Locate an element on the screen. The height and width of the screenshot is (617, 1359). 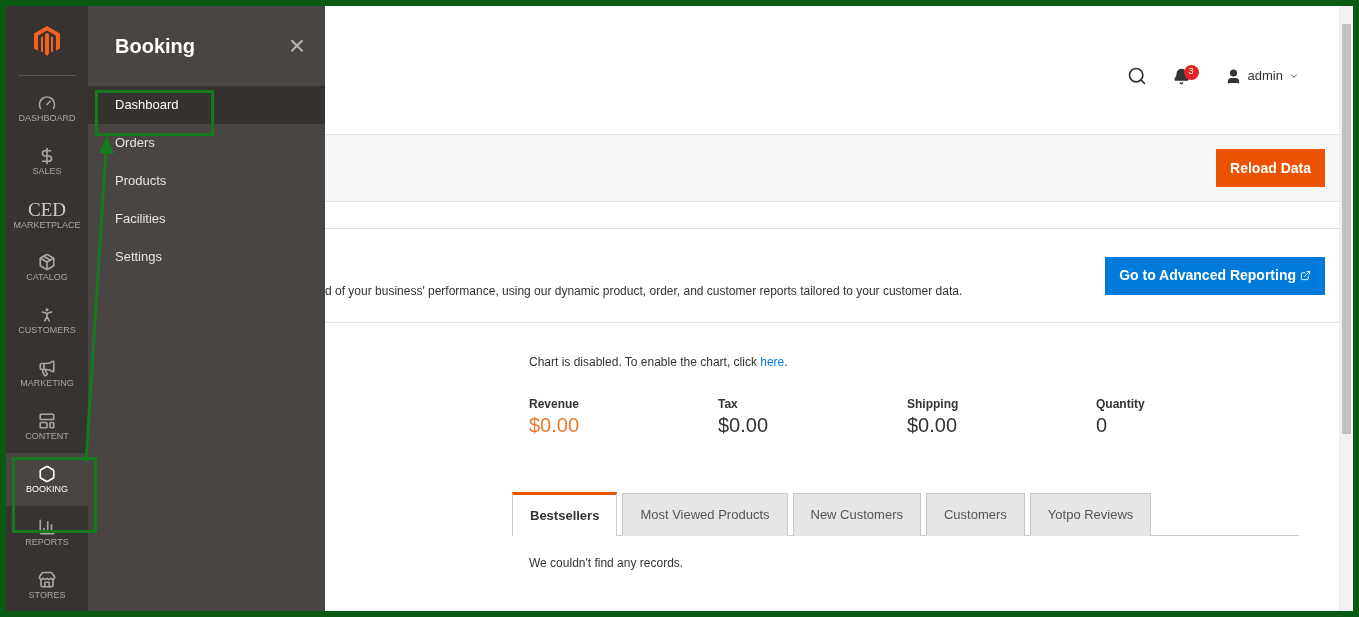
sidebar-item: CONTENT is located at coordinates (47, 426).